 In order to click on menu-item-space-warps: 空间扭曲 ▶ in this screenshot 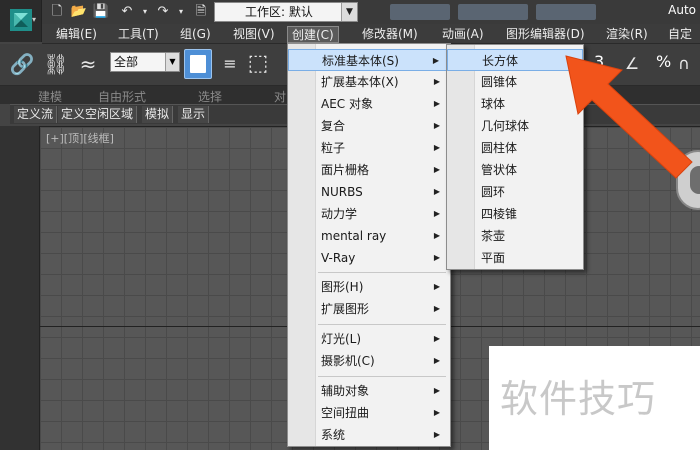, I will do `click(369, 413)`.